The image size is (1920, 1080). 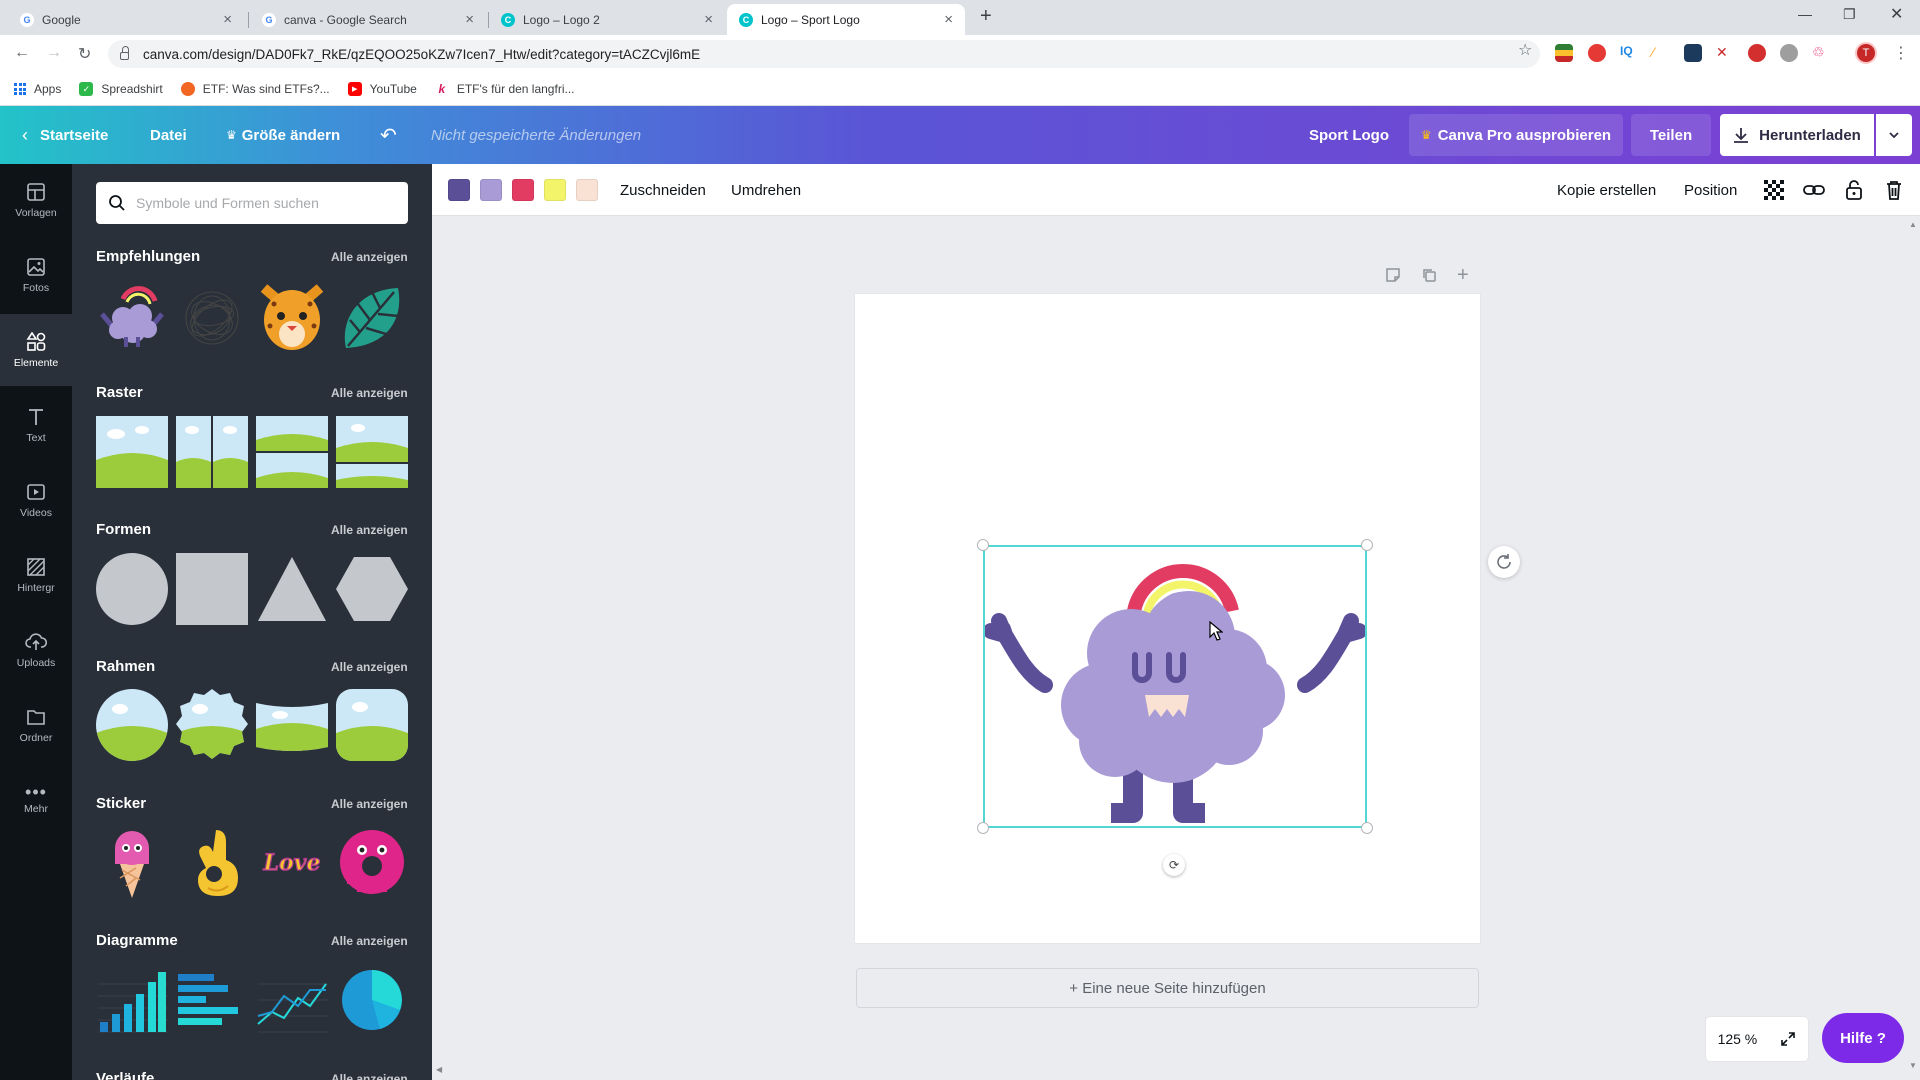 I want to click on zoom-control: 125 %, so click(x=1757, y=1039).